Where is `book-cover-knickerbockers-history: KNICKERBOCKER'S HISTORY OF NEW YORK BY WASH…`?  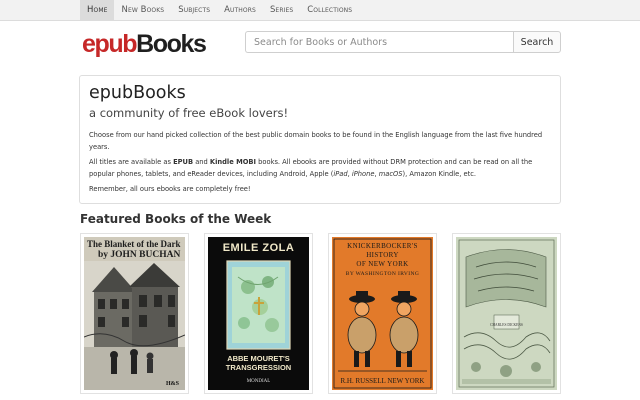 book-cover-knickerbockers-history: KNICKERBOCKER'S HISTORY OF NEW YORK BY WASH… is located at coordinates (382, 313).